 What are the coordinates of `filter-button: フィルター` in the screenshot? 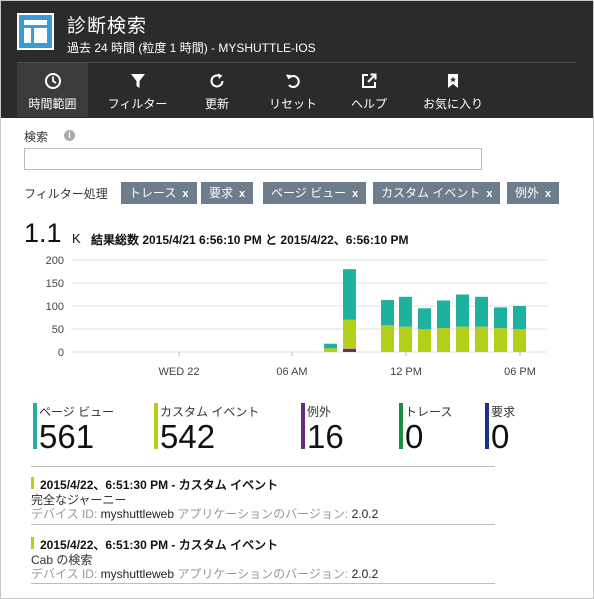 It's located at (137, 90).